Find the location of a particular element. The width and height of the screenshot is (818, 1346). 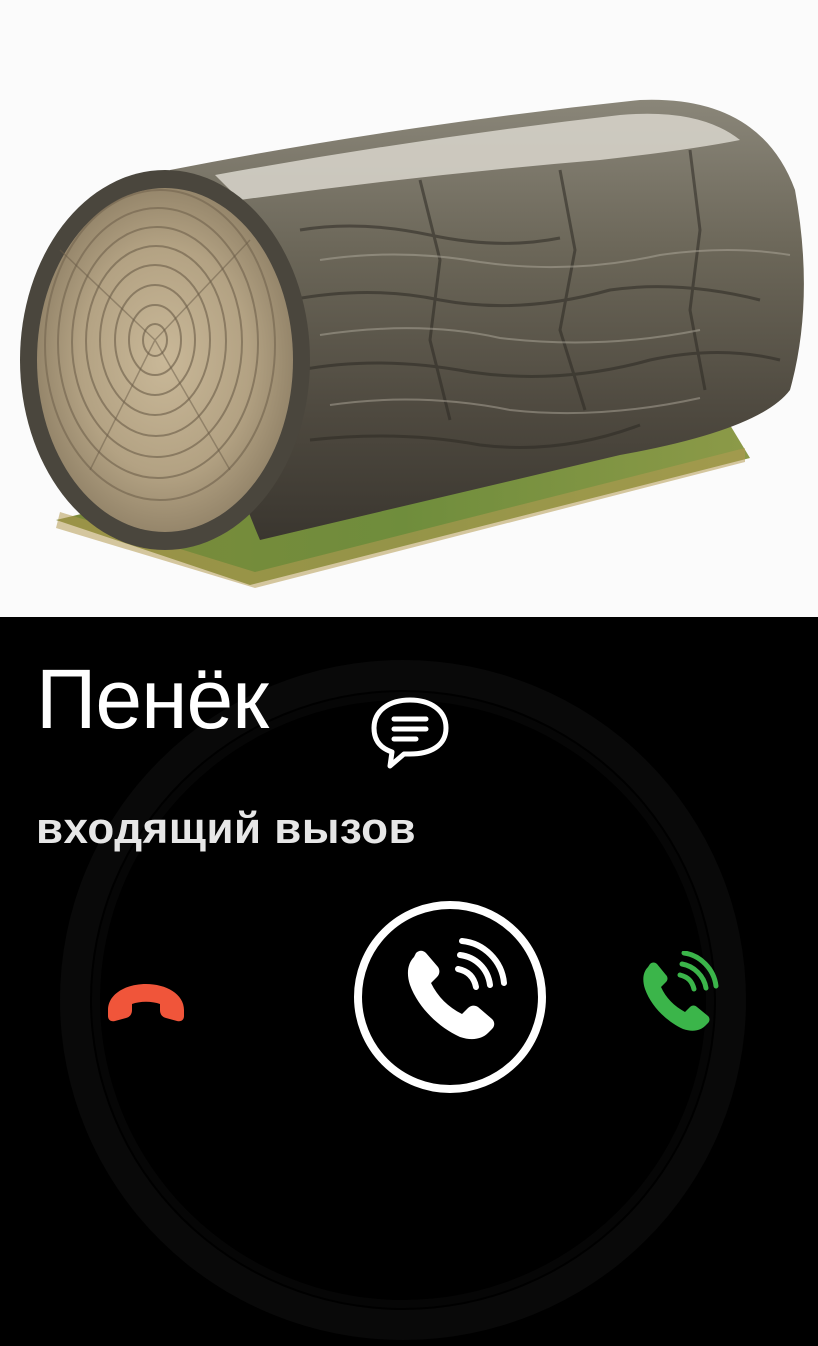

decline-hint is located at coordinates (146, 1000).